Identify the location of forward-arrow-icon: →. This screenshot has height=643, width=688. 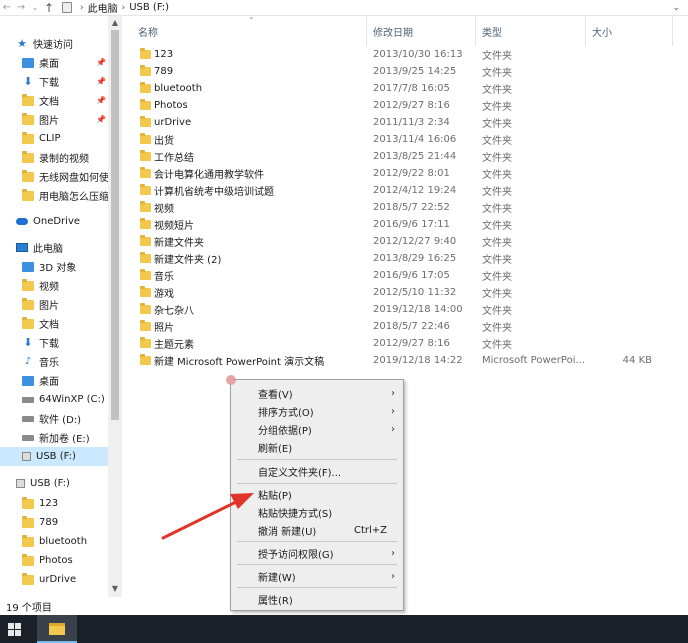
(21, 8).